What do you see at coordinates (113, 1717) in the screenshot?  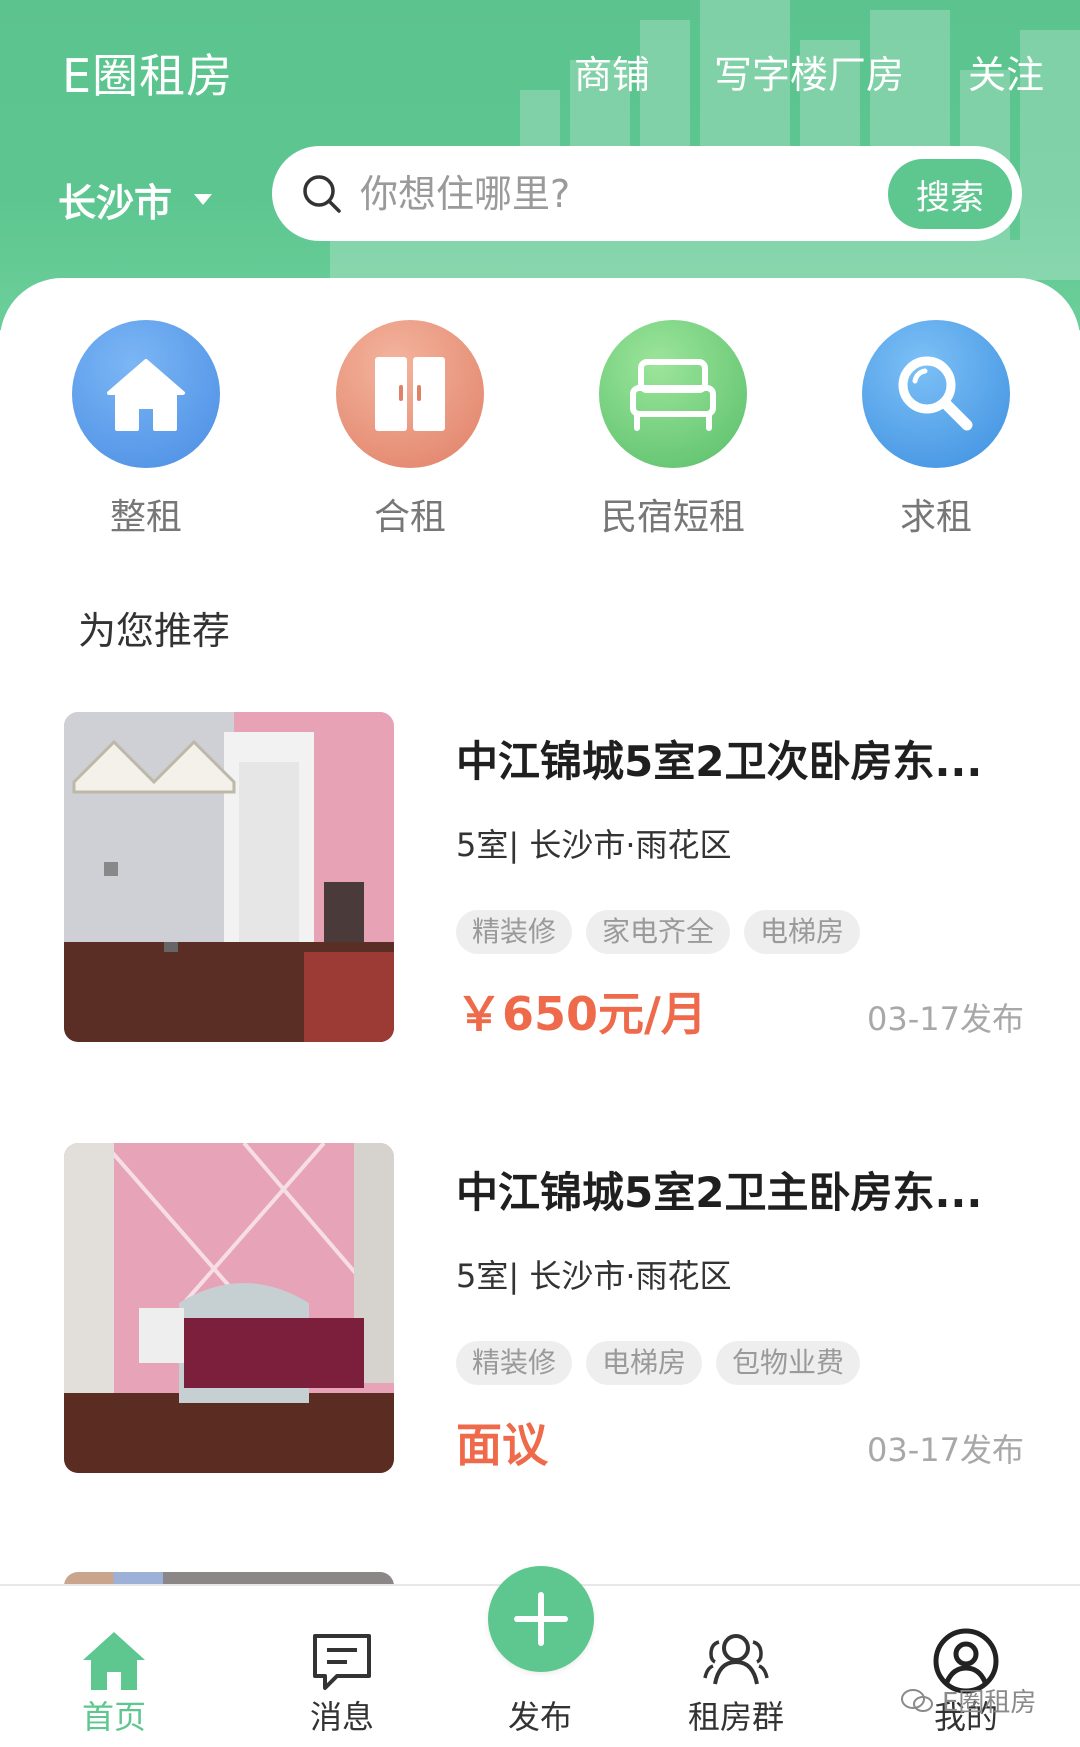 I see `tab-label: 首页` at bounding box center [113, 1717].